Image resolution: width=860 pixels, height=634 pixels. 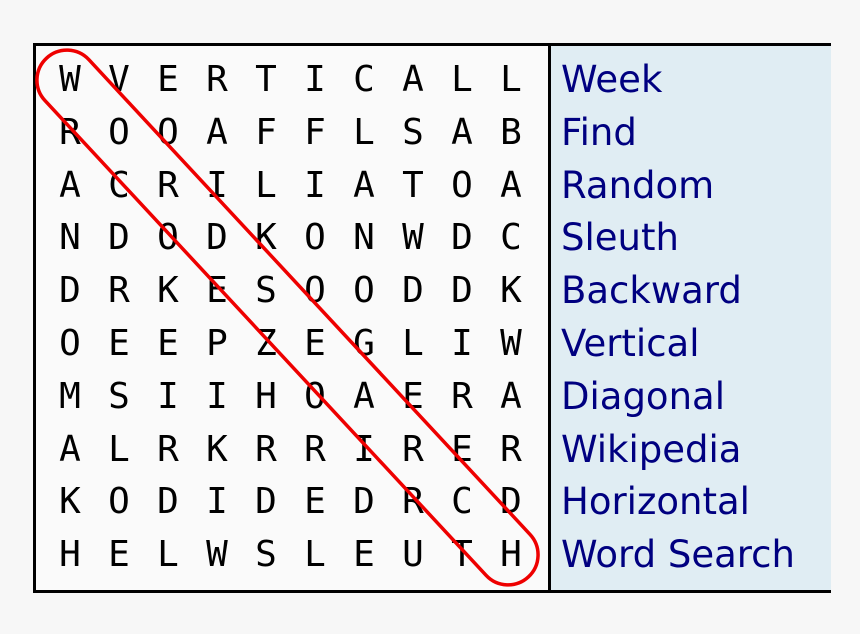 What do you see at coordinates (638, 185) in the screenshot?
I see `word-list-item: Random` at bounding box center [638, 185].